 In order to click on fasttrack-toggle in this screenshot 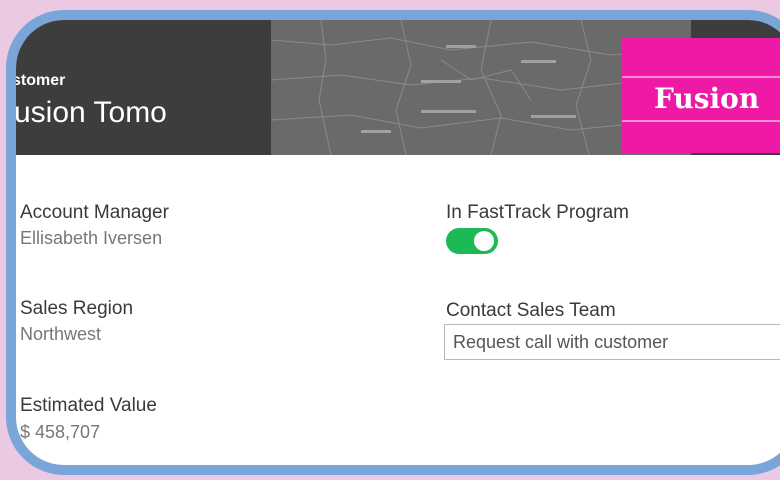, I will do `click(472, 241)`.